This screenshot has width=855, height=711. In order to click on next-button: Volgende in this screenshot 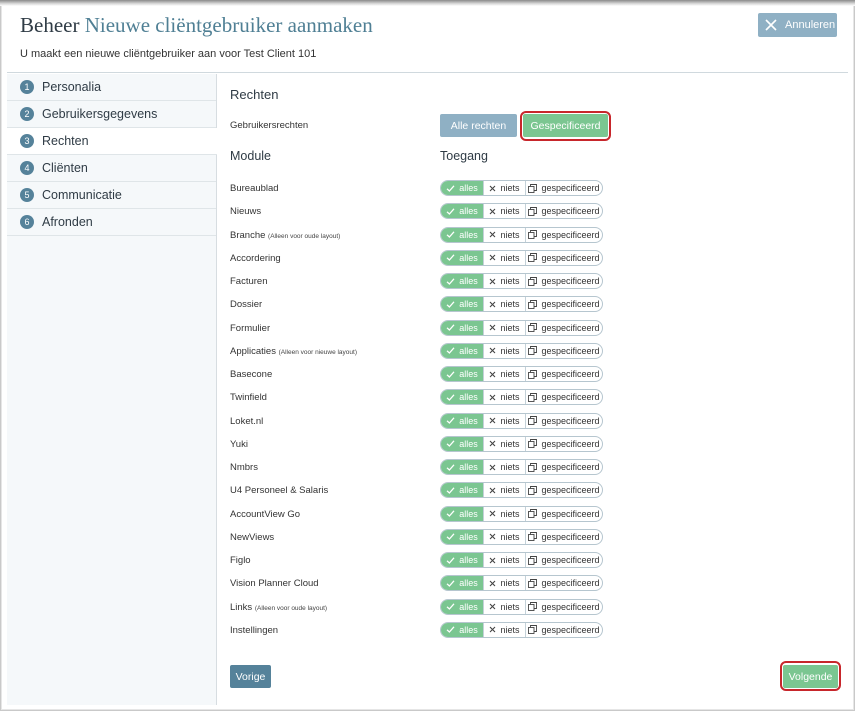, I will do `click(810, 676)`.